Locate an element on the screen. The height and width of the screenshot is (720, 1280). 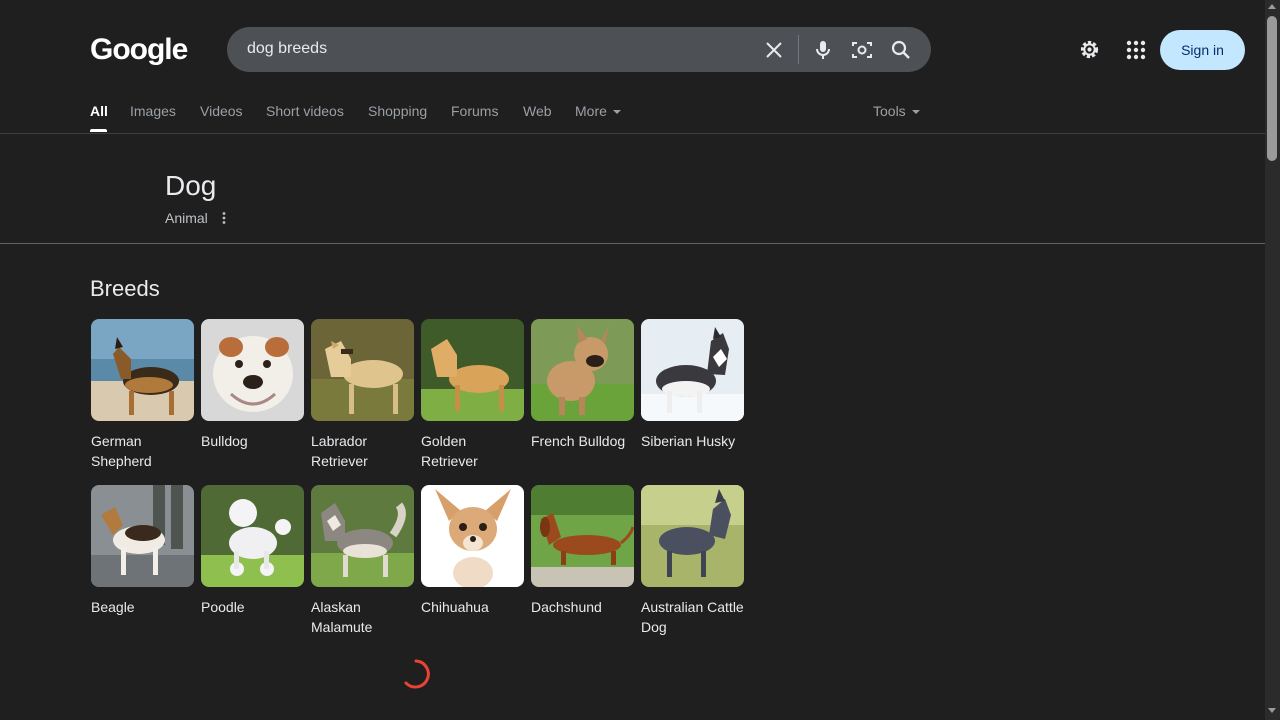
scroll-down-arrow-icon is located at coordinates (1272, 710).